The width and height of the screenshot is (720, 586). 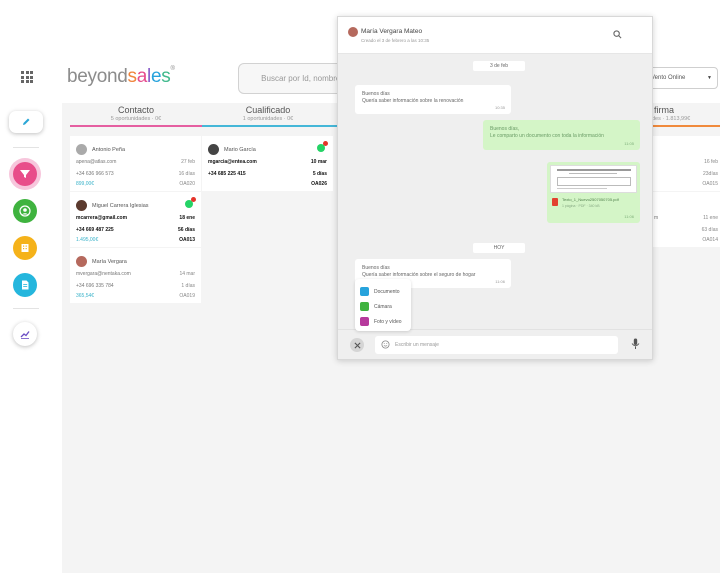 I want to click on card-contact: María Vergara, so click(x=101, y=261).